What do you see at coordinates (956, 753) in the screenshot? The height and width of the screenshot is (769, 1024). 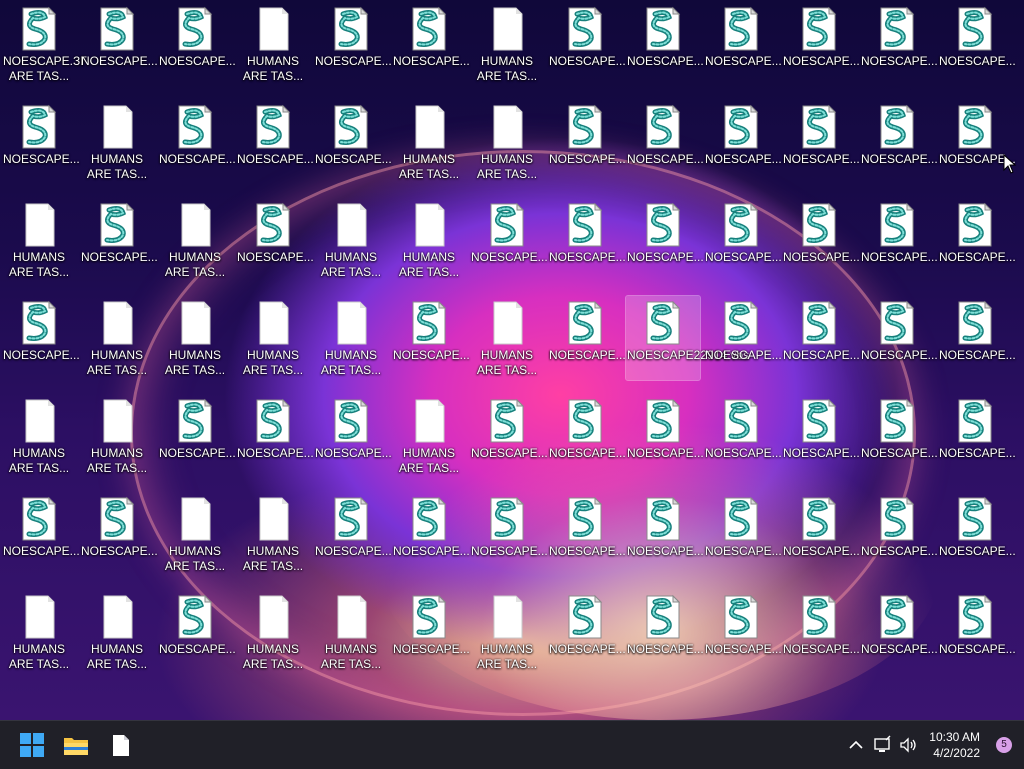 I see `clock-date: 4/2/2022` at bounding box center [956, 753].